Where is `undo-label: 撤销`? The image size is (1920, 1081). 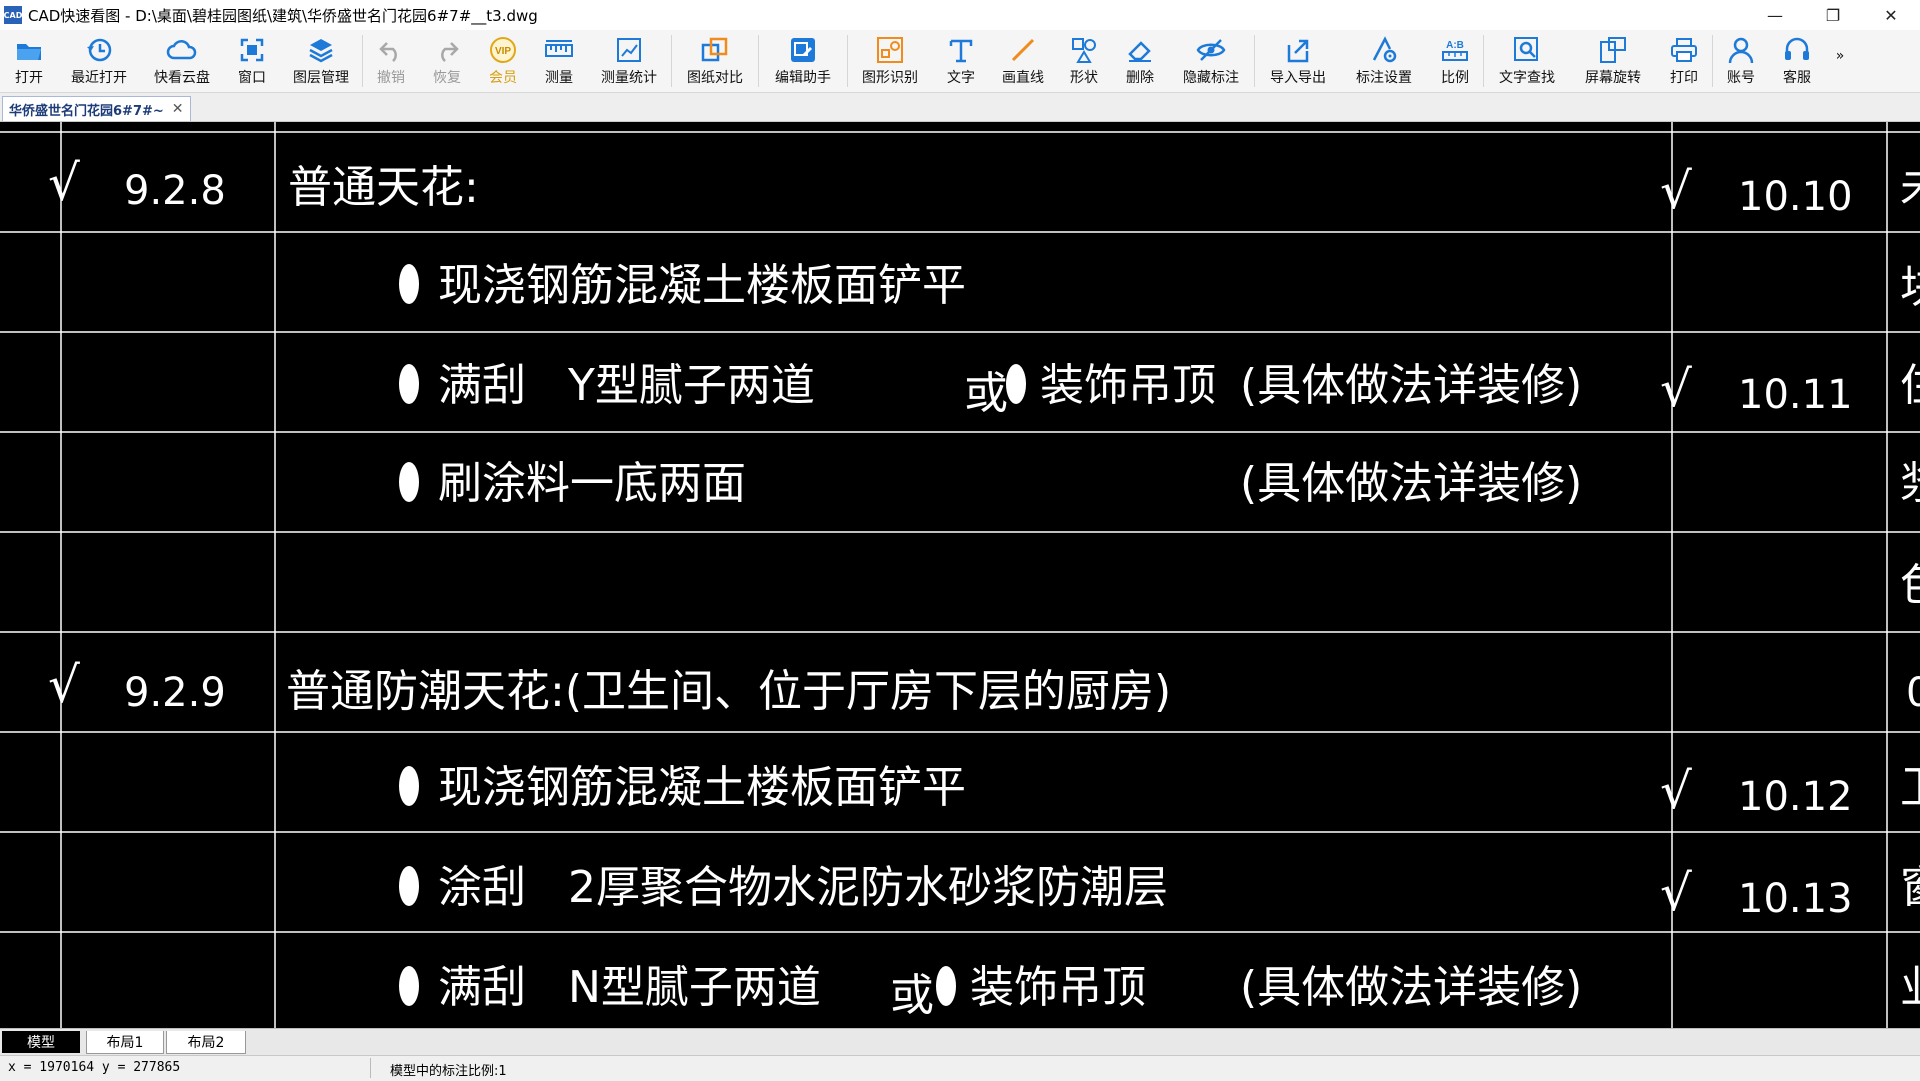 undo-label: 撤销 is located at coordinates (391, 78).